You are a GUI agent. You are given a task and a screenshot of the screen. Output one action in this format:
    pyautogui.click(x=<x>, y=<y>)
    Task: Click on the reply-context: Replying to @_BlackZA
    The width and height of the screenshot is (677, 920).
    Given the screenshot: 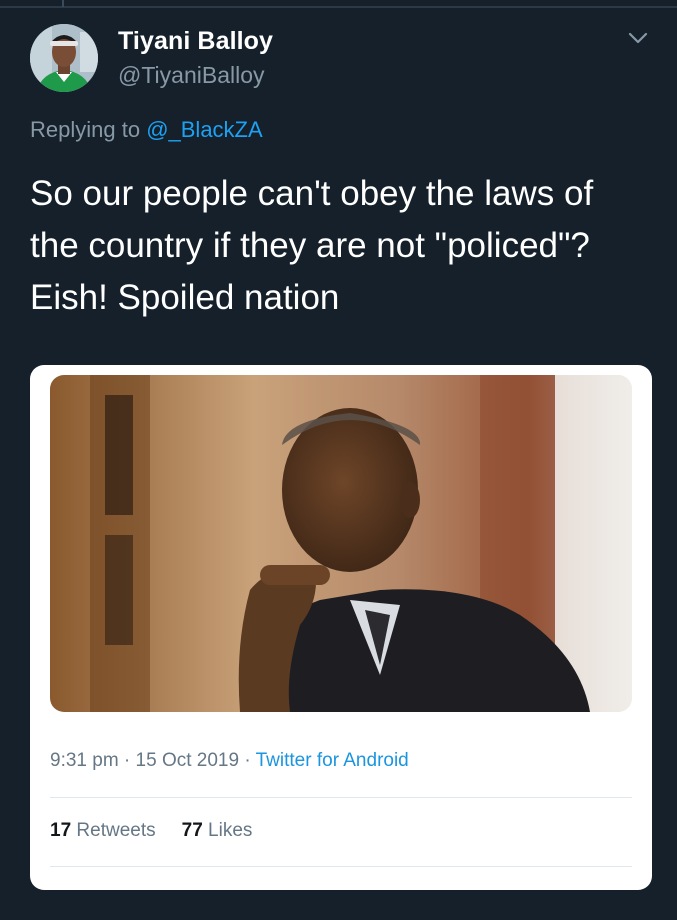 What is the action you would take?
    pyautogui.click(x=146, y=130)
    